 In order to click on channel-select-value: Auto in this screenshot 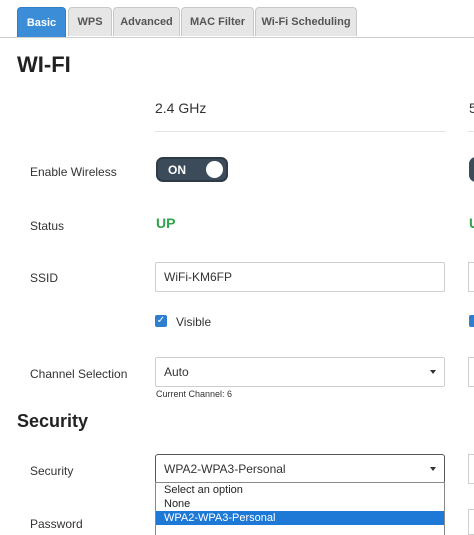, I will do `click(176, 372)`.